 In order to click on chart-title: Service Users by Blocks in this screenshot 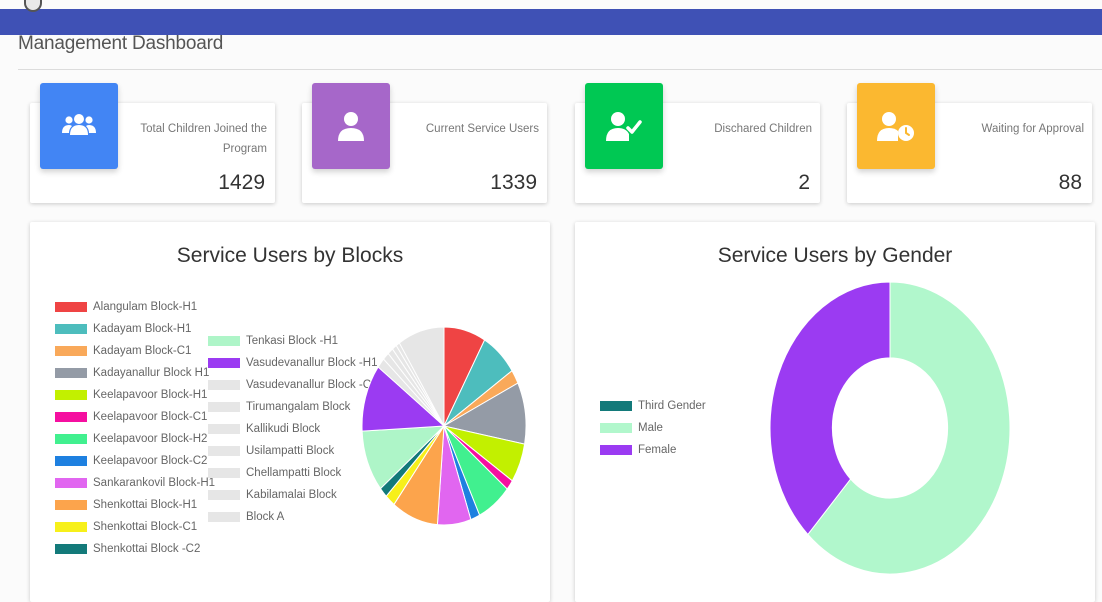, I will do `click(290, 255)`.